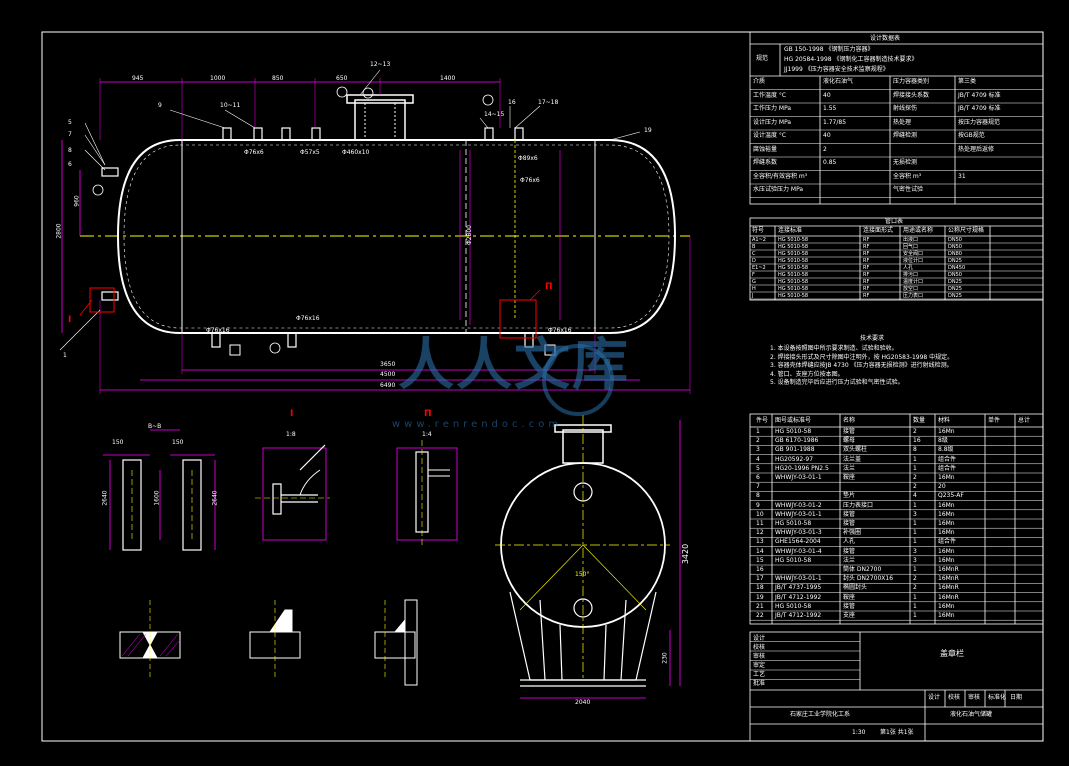 The image size is (1069, 766). Describe the element at coordinates (954, 697) in the screenshot. I see `title-block-right-label: 校核` at that location.